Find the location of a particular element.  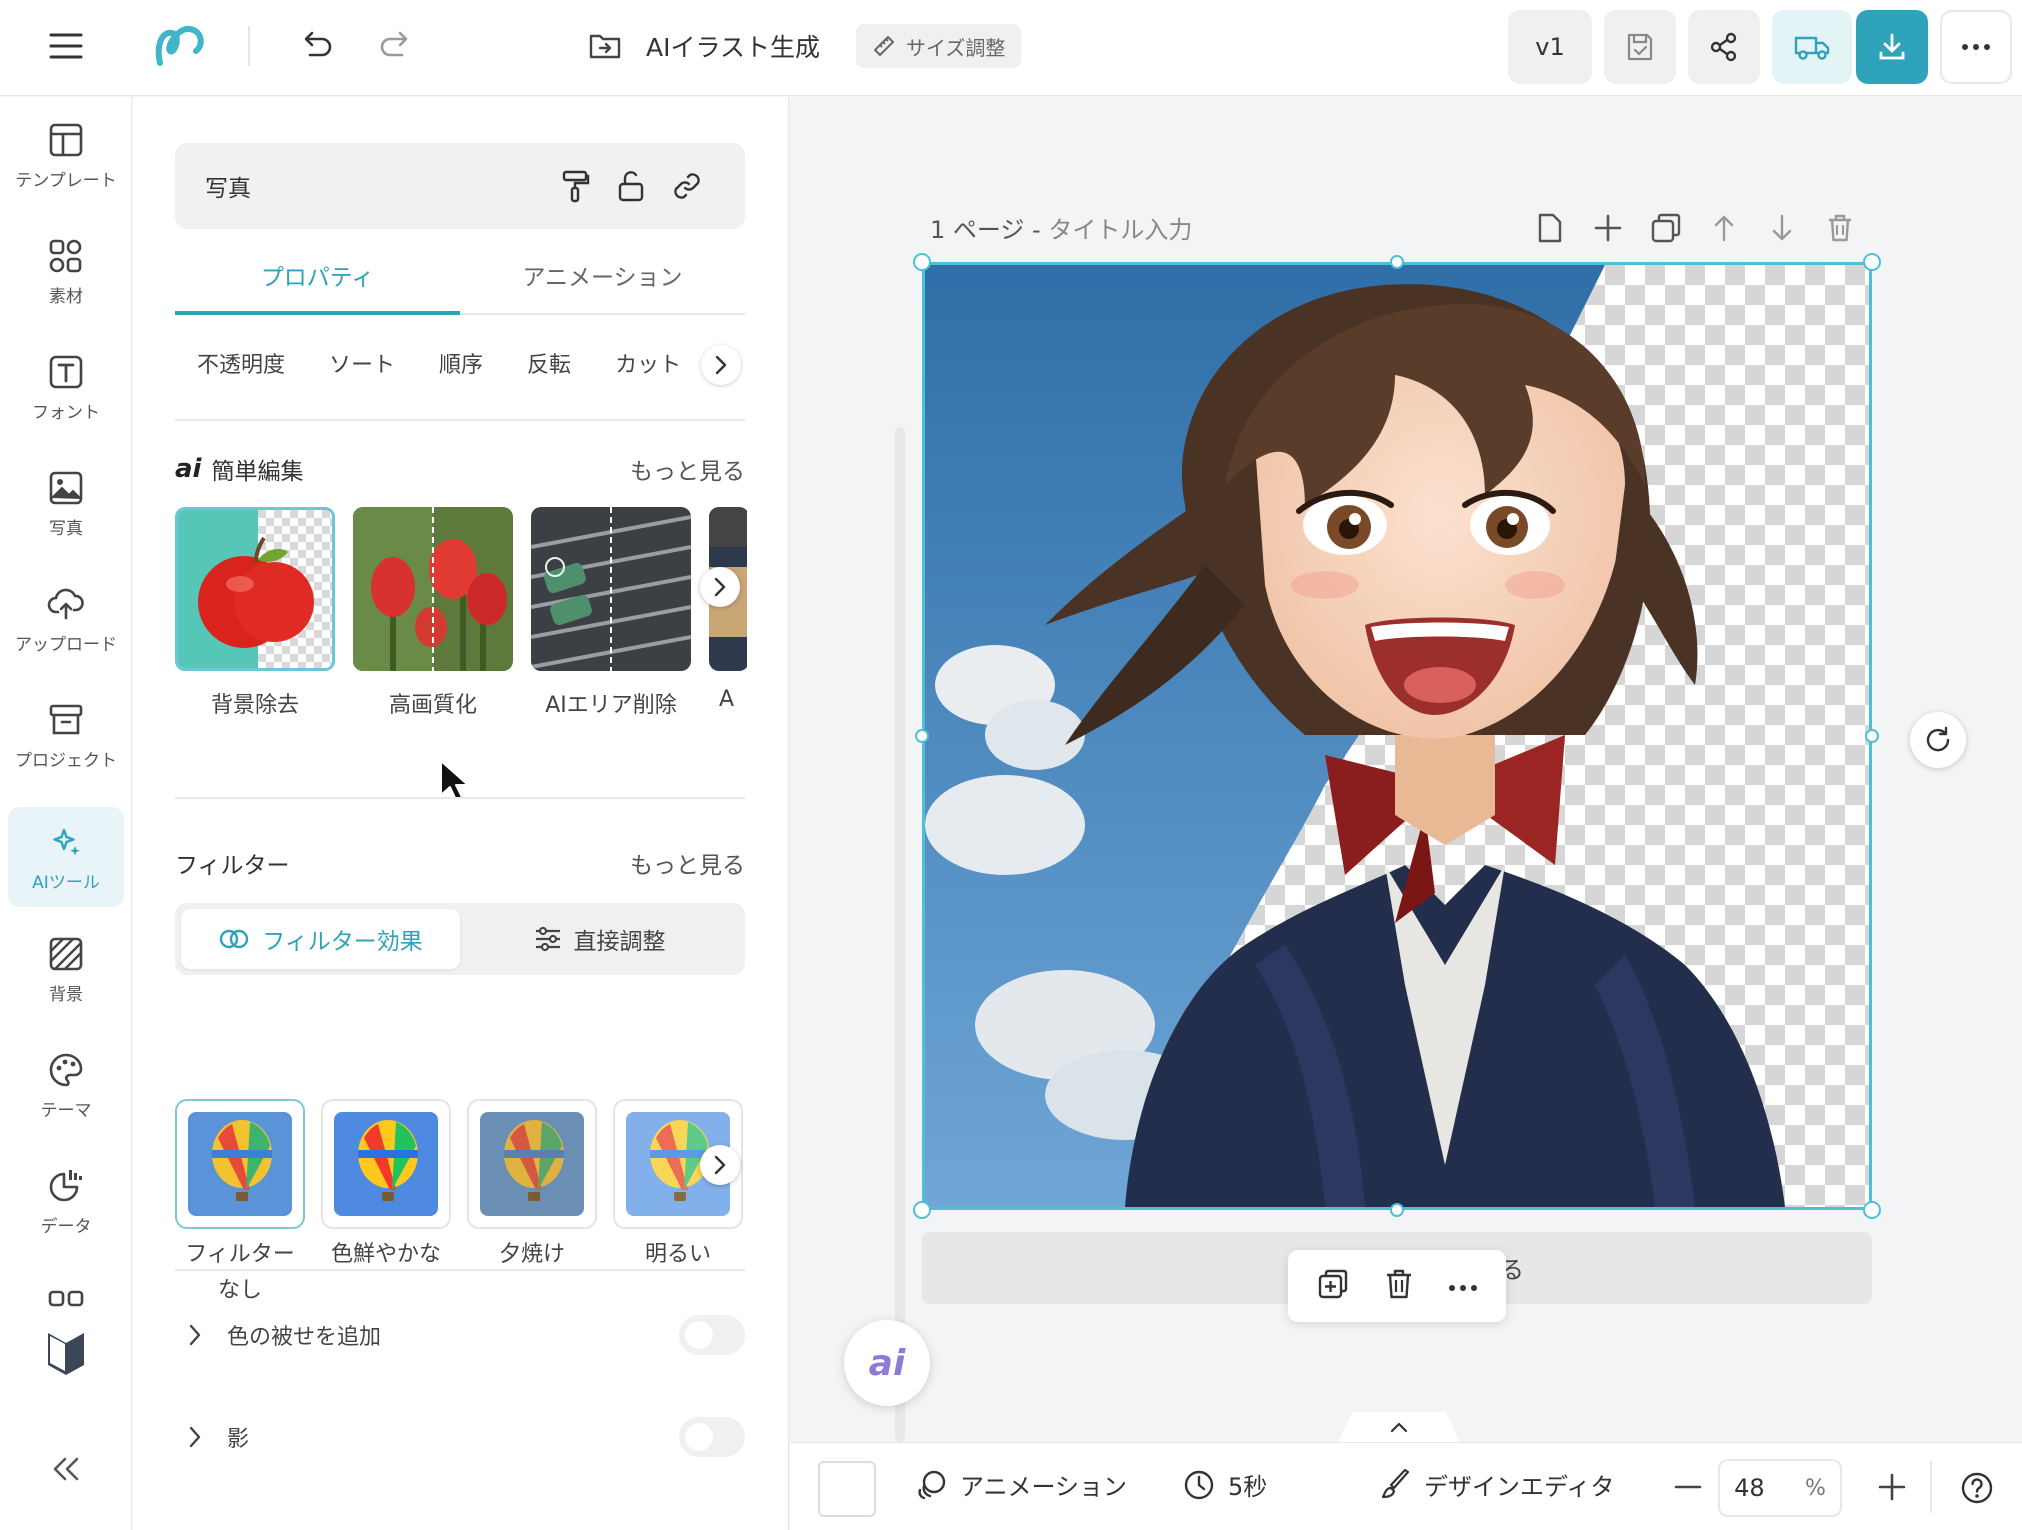

filter-effect-tab: フィルター効果 is located at coordinates (320, 939).